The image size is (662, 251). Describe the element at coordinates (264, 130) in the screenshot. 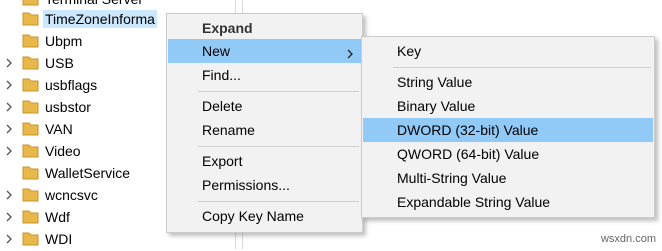

I see `menu-item-rename: Rename` at that location.